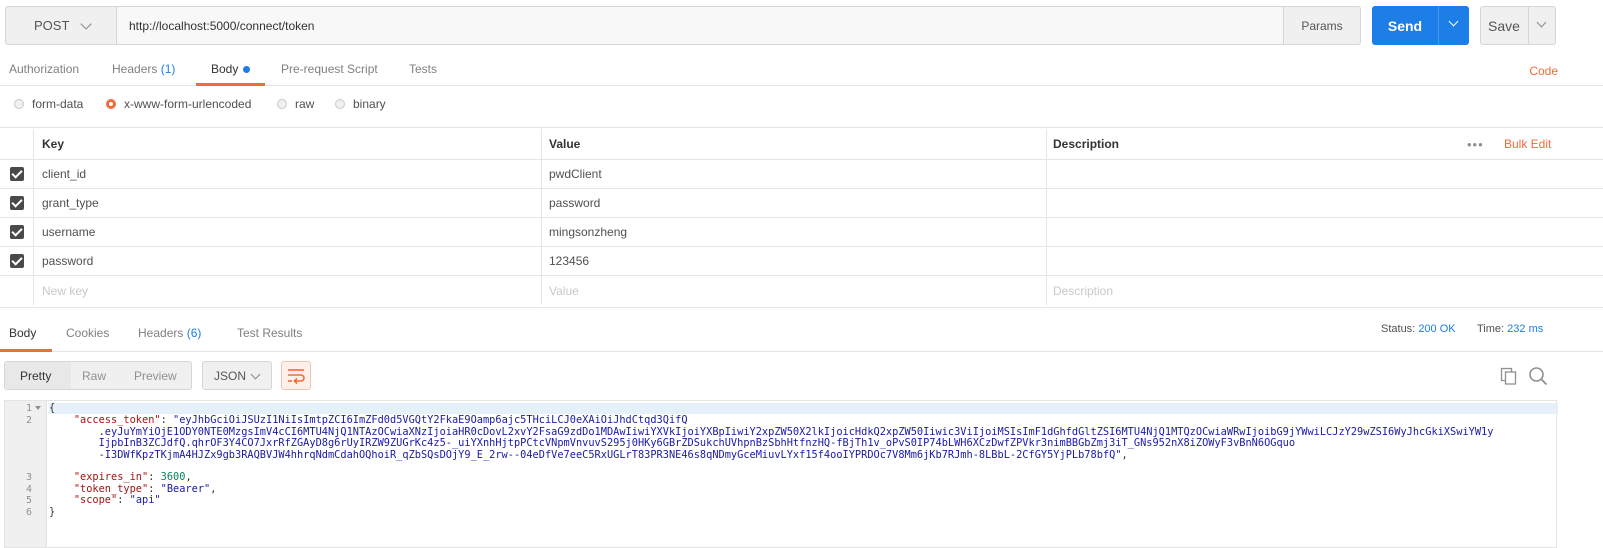  What do you see at coordinates (35, 376) in the screenshot?
I see `view-pretty-button: Pretty` at bounding box center [35, 376].